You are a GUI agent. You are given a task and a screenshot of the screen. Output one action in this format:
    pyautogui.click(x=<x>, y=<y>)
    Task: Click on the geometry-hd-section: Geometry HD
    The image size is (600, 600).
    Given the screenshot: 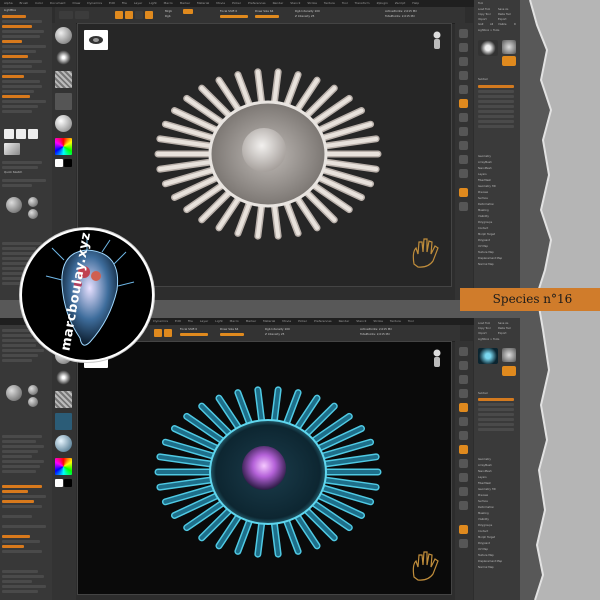 What is the action you would take?
    pyautogui.click(x=487, y=186)
    